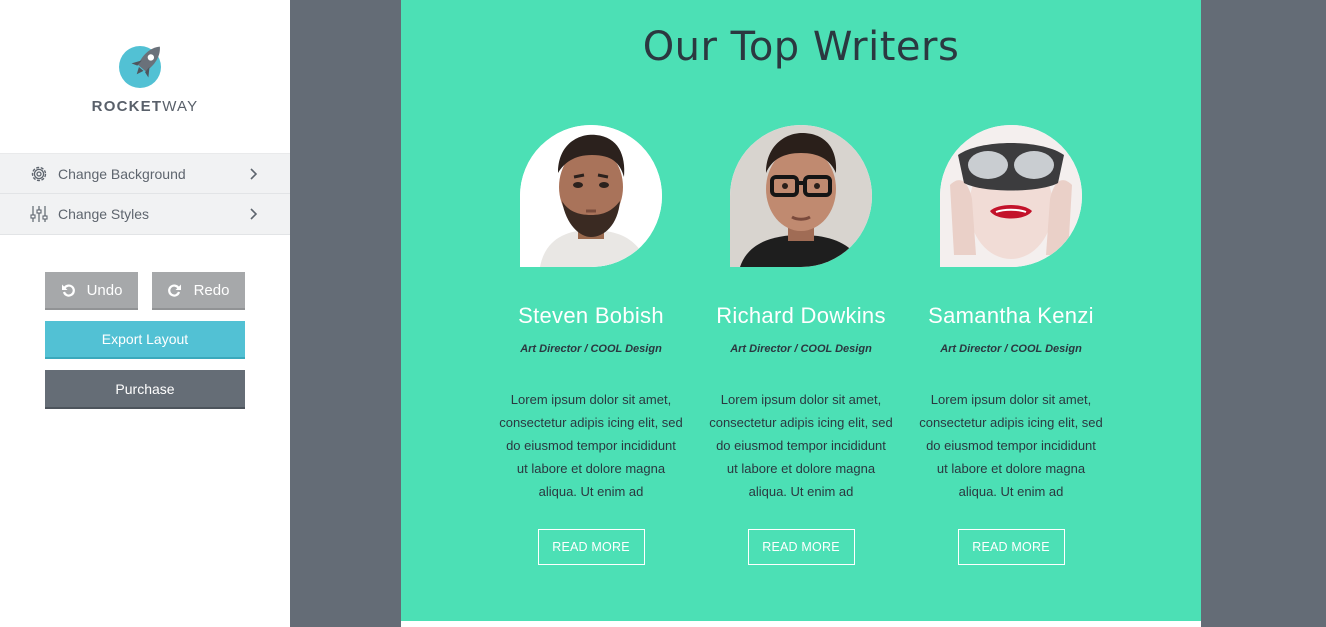 This screenshot has width=1326, height=627. What do you see at coordinates (591, 315) in the screenshot?
I see `writer-name: Steven Bobish` at bounding box center [591, 315].